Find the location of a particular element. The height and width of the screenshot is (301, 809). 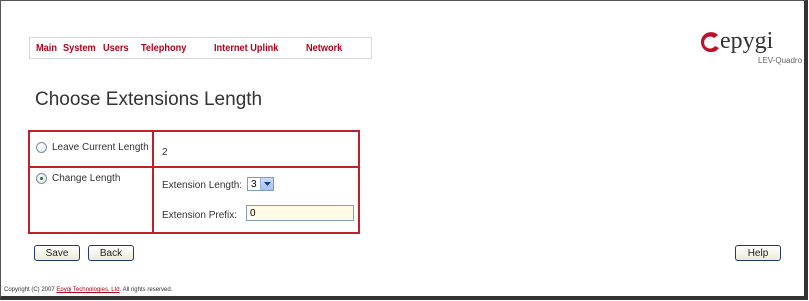

epygi-logo: epygi LEV-Quadro is located at coordinates (751, 51).